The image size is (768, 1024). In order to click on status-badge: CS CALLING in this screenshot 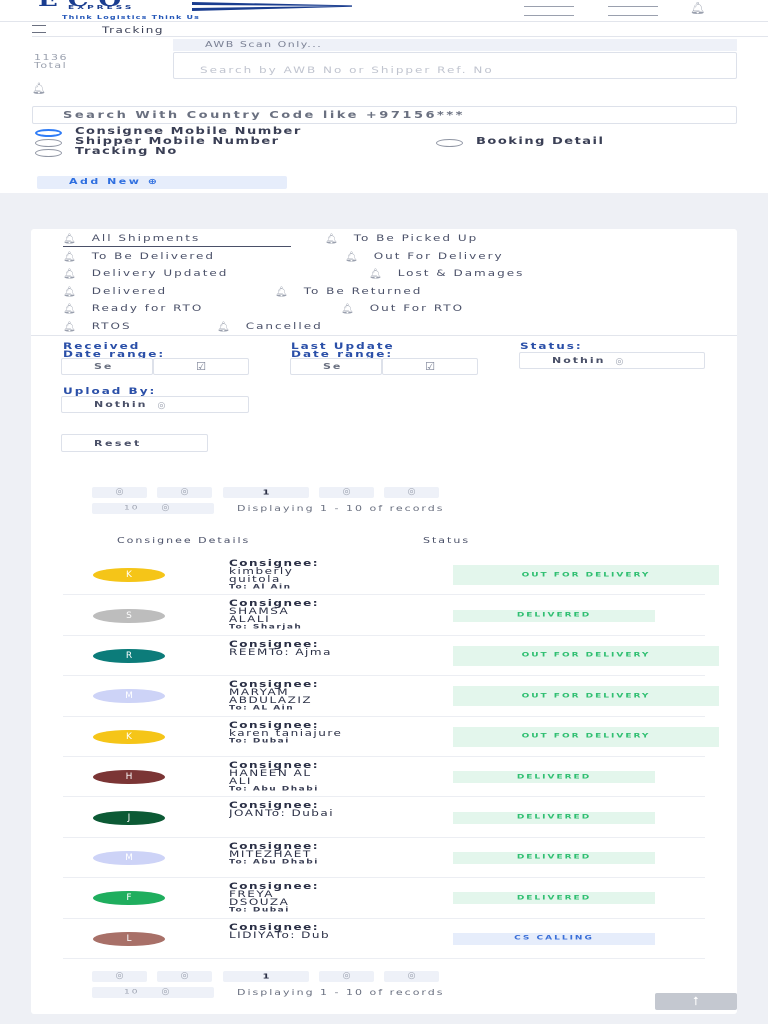, I will do `click(554, 938)`.